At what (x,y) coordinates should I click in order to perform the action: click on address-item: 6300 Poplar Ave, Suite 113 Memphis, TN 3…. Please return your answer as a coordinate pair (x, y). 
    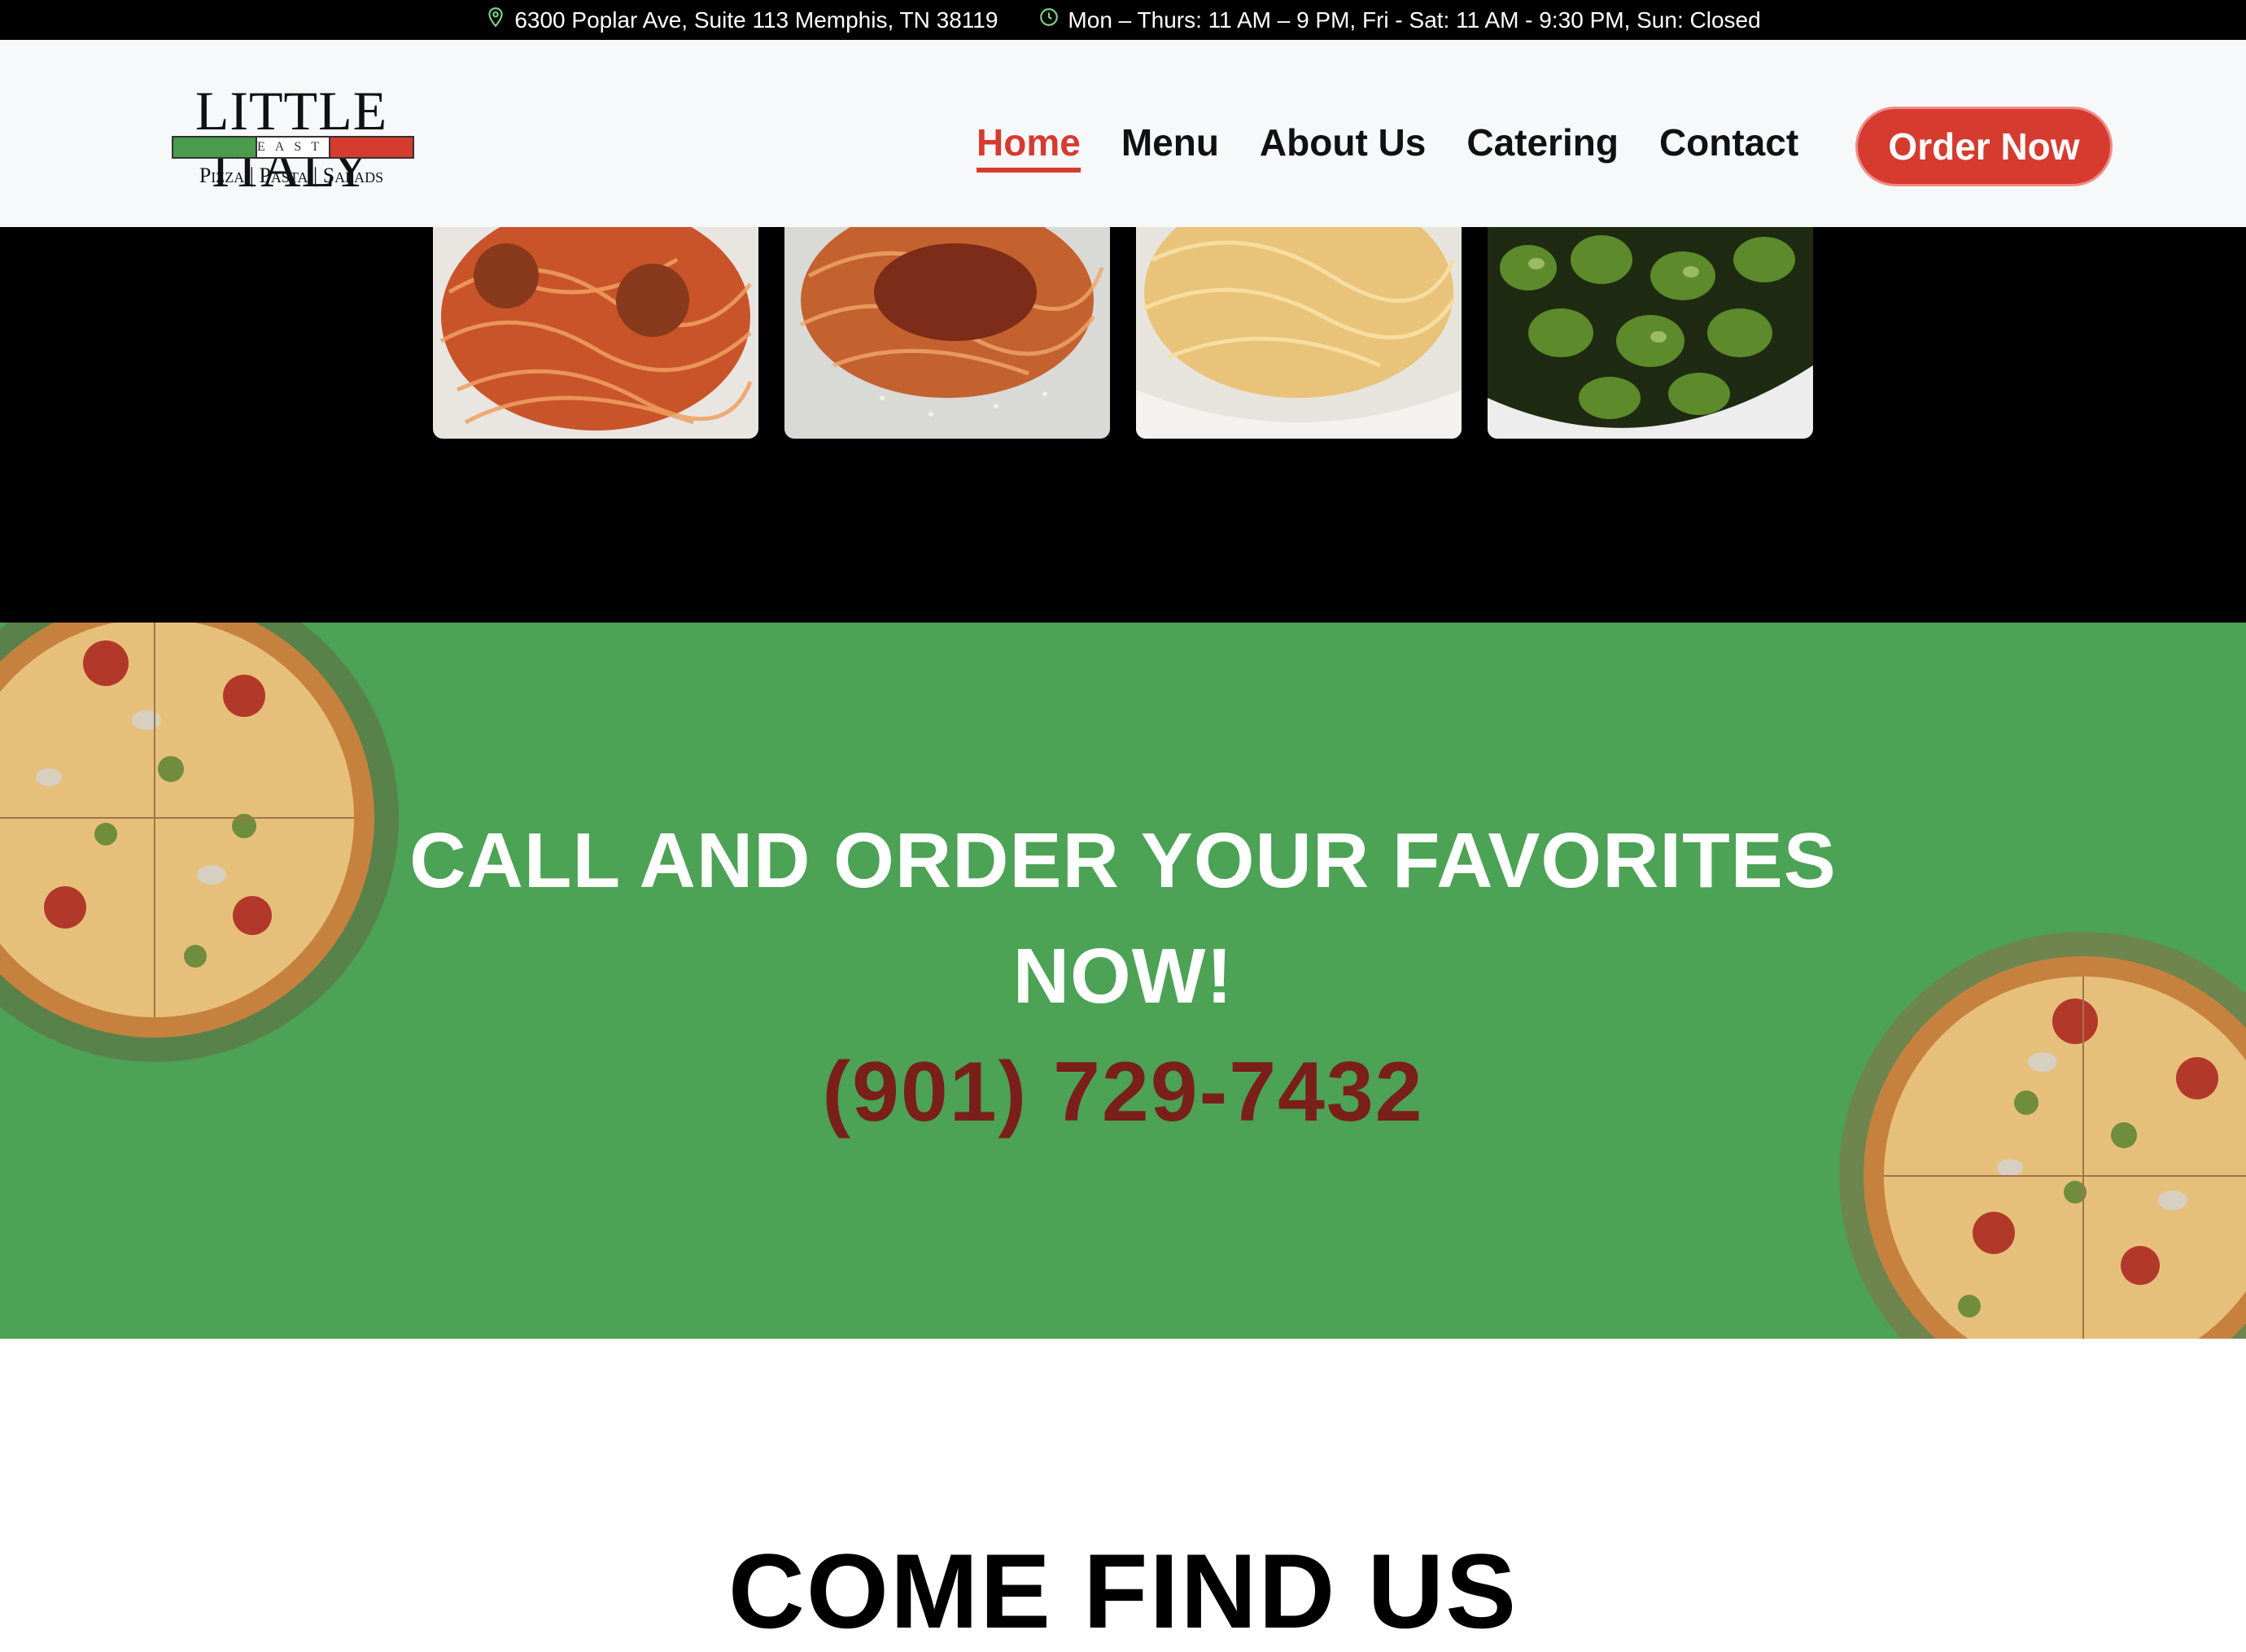
    Looking at the image, I should click on (741, 20).